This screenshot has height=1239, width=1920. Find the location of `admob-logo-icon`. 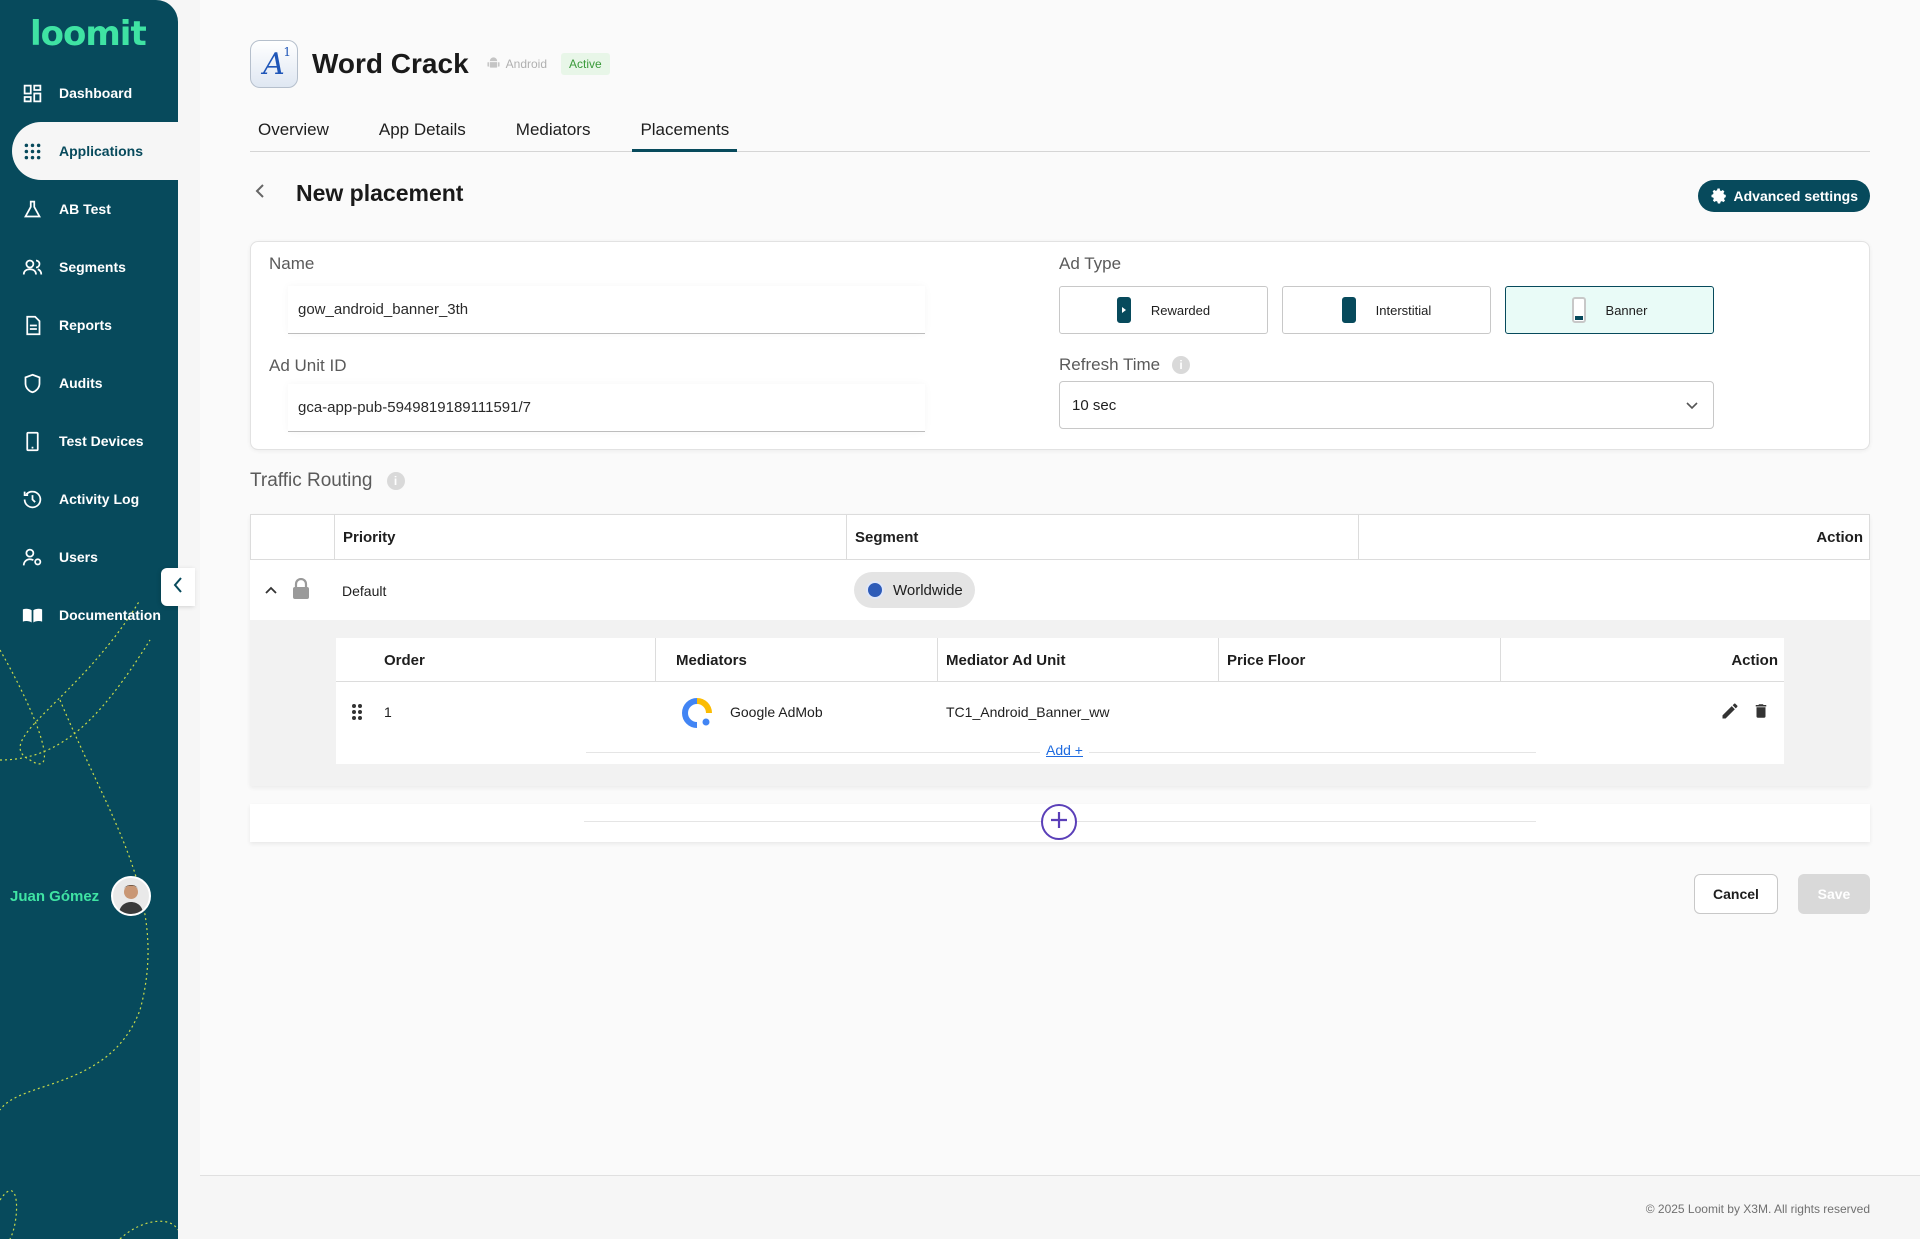

admob-logo-icon is located at coordinates (697, 714).